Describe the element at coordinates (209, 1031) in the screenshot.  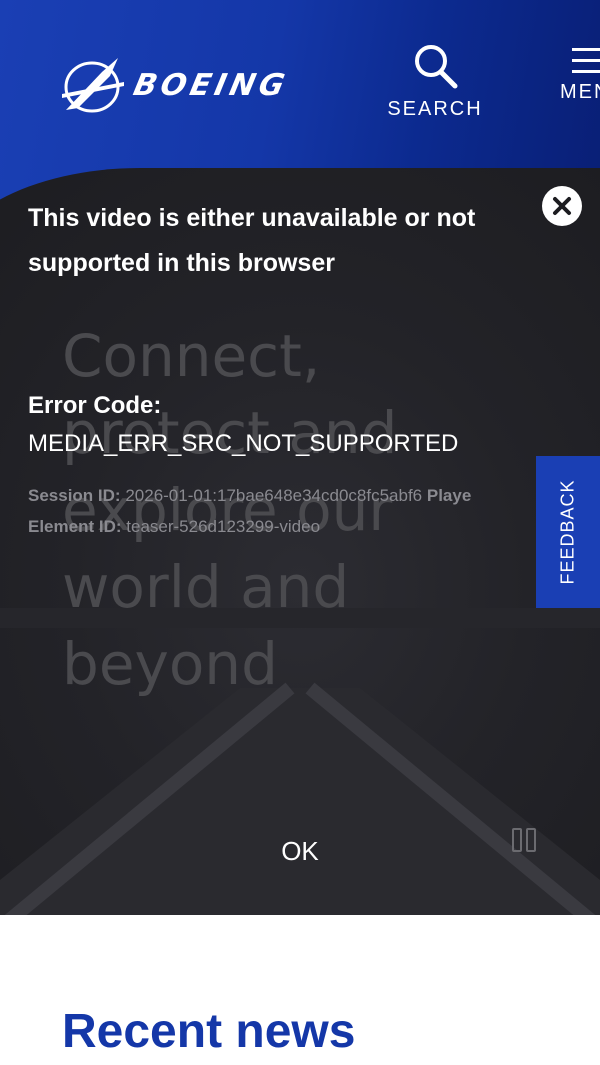
I see `recent-news-heading: Recent news` at that location.